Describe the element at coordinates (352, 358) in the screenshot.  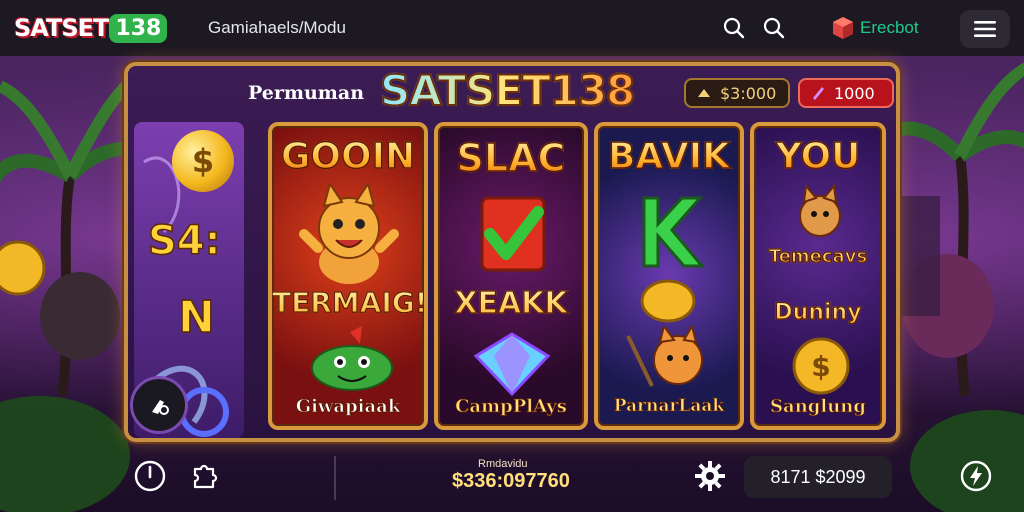
I see `green-creature-icon` at that location.